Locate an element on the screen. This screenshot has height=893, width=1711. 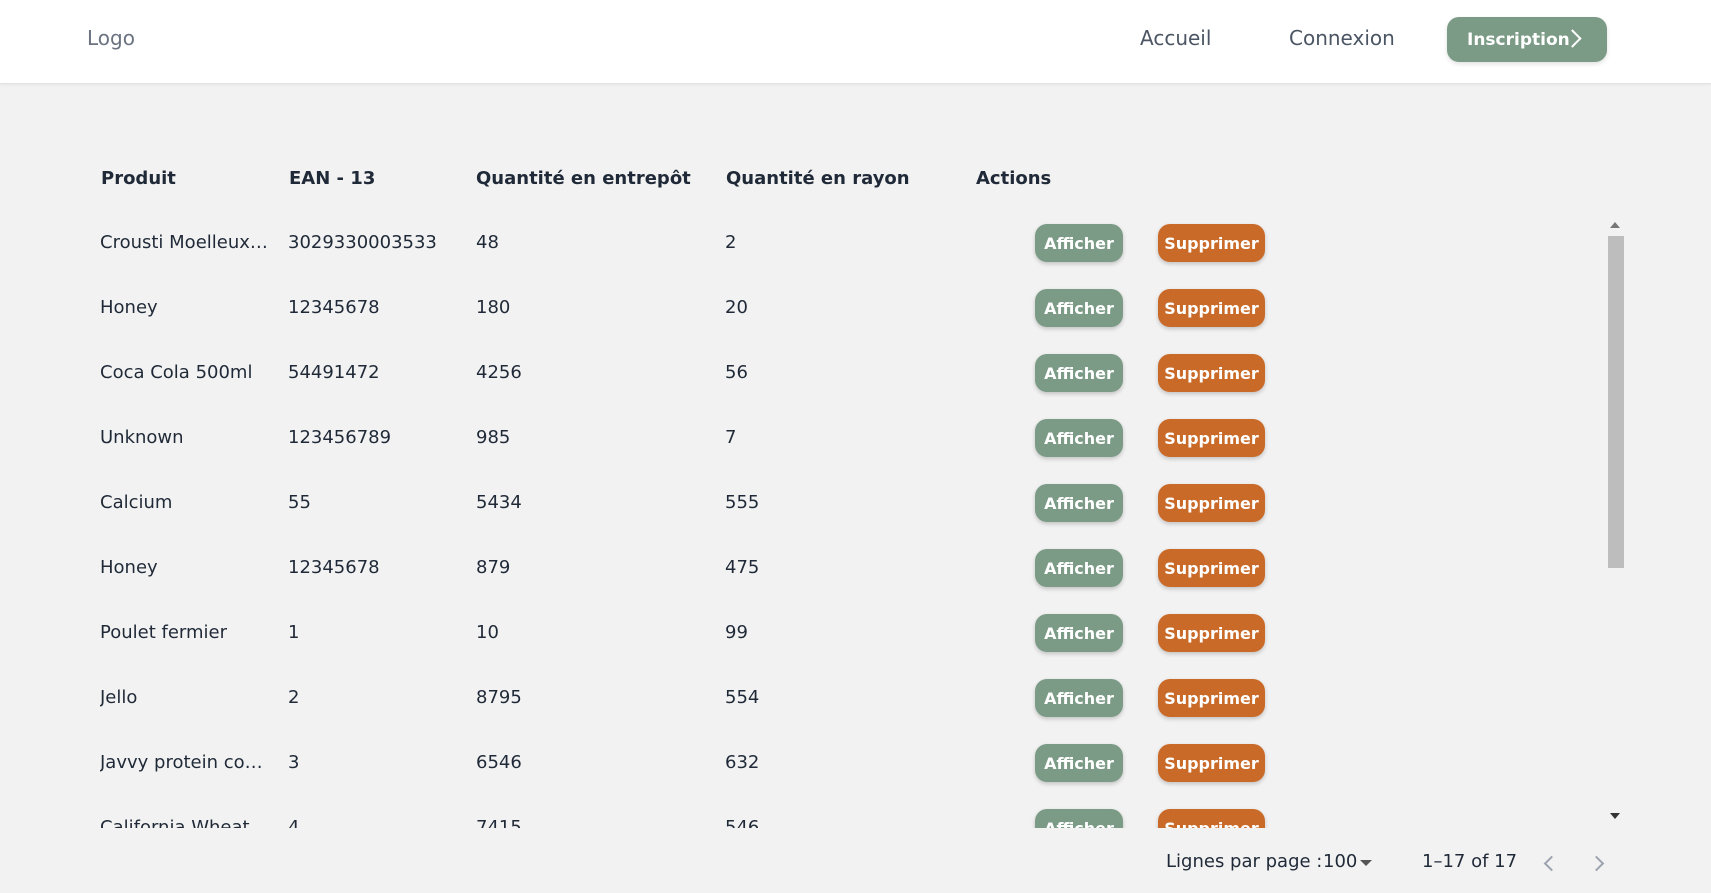
navbar: Logo Accueil Connexion Inscription is located at coordinates (855, 42).